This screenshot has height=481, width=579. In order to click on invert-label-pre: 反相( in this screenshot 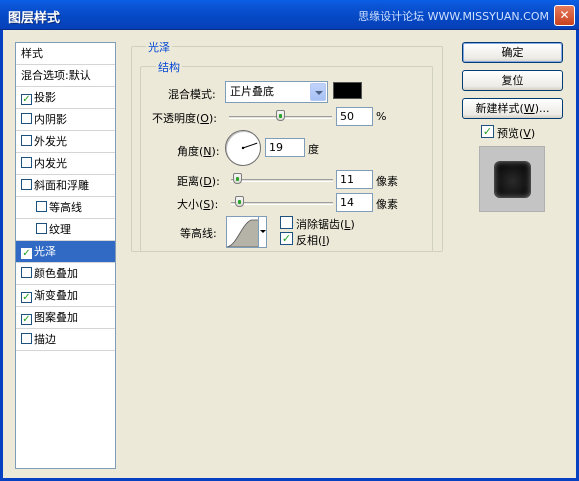, I will do `click(309, 240)`.